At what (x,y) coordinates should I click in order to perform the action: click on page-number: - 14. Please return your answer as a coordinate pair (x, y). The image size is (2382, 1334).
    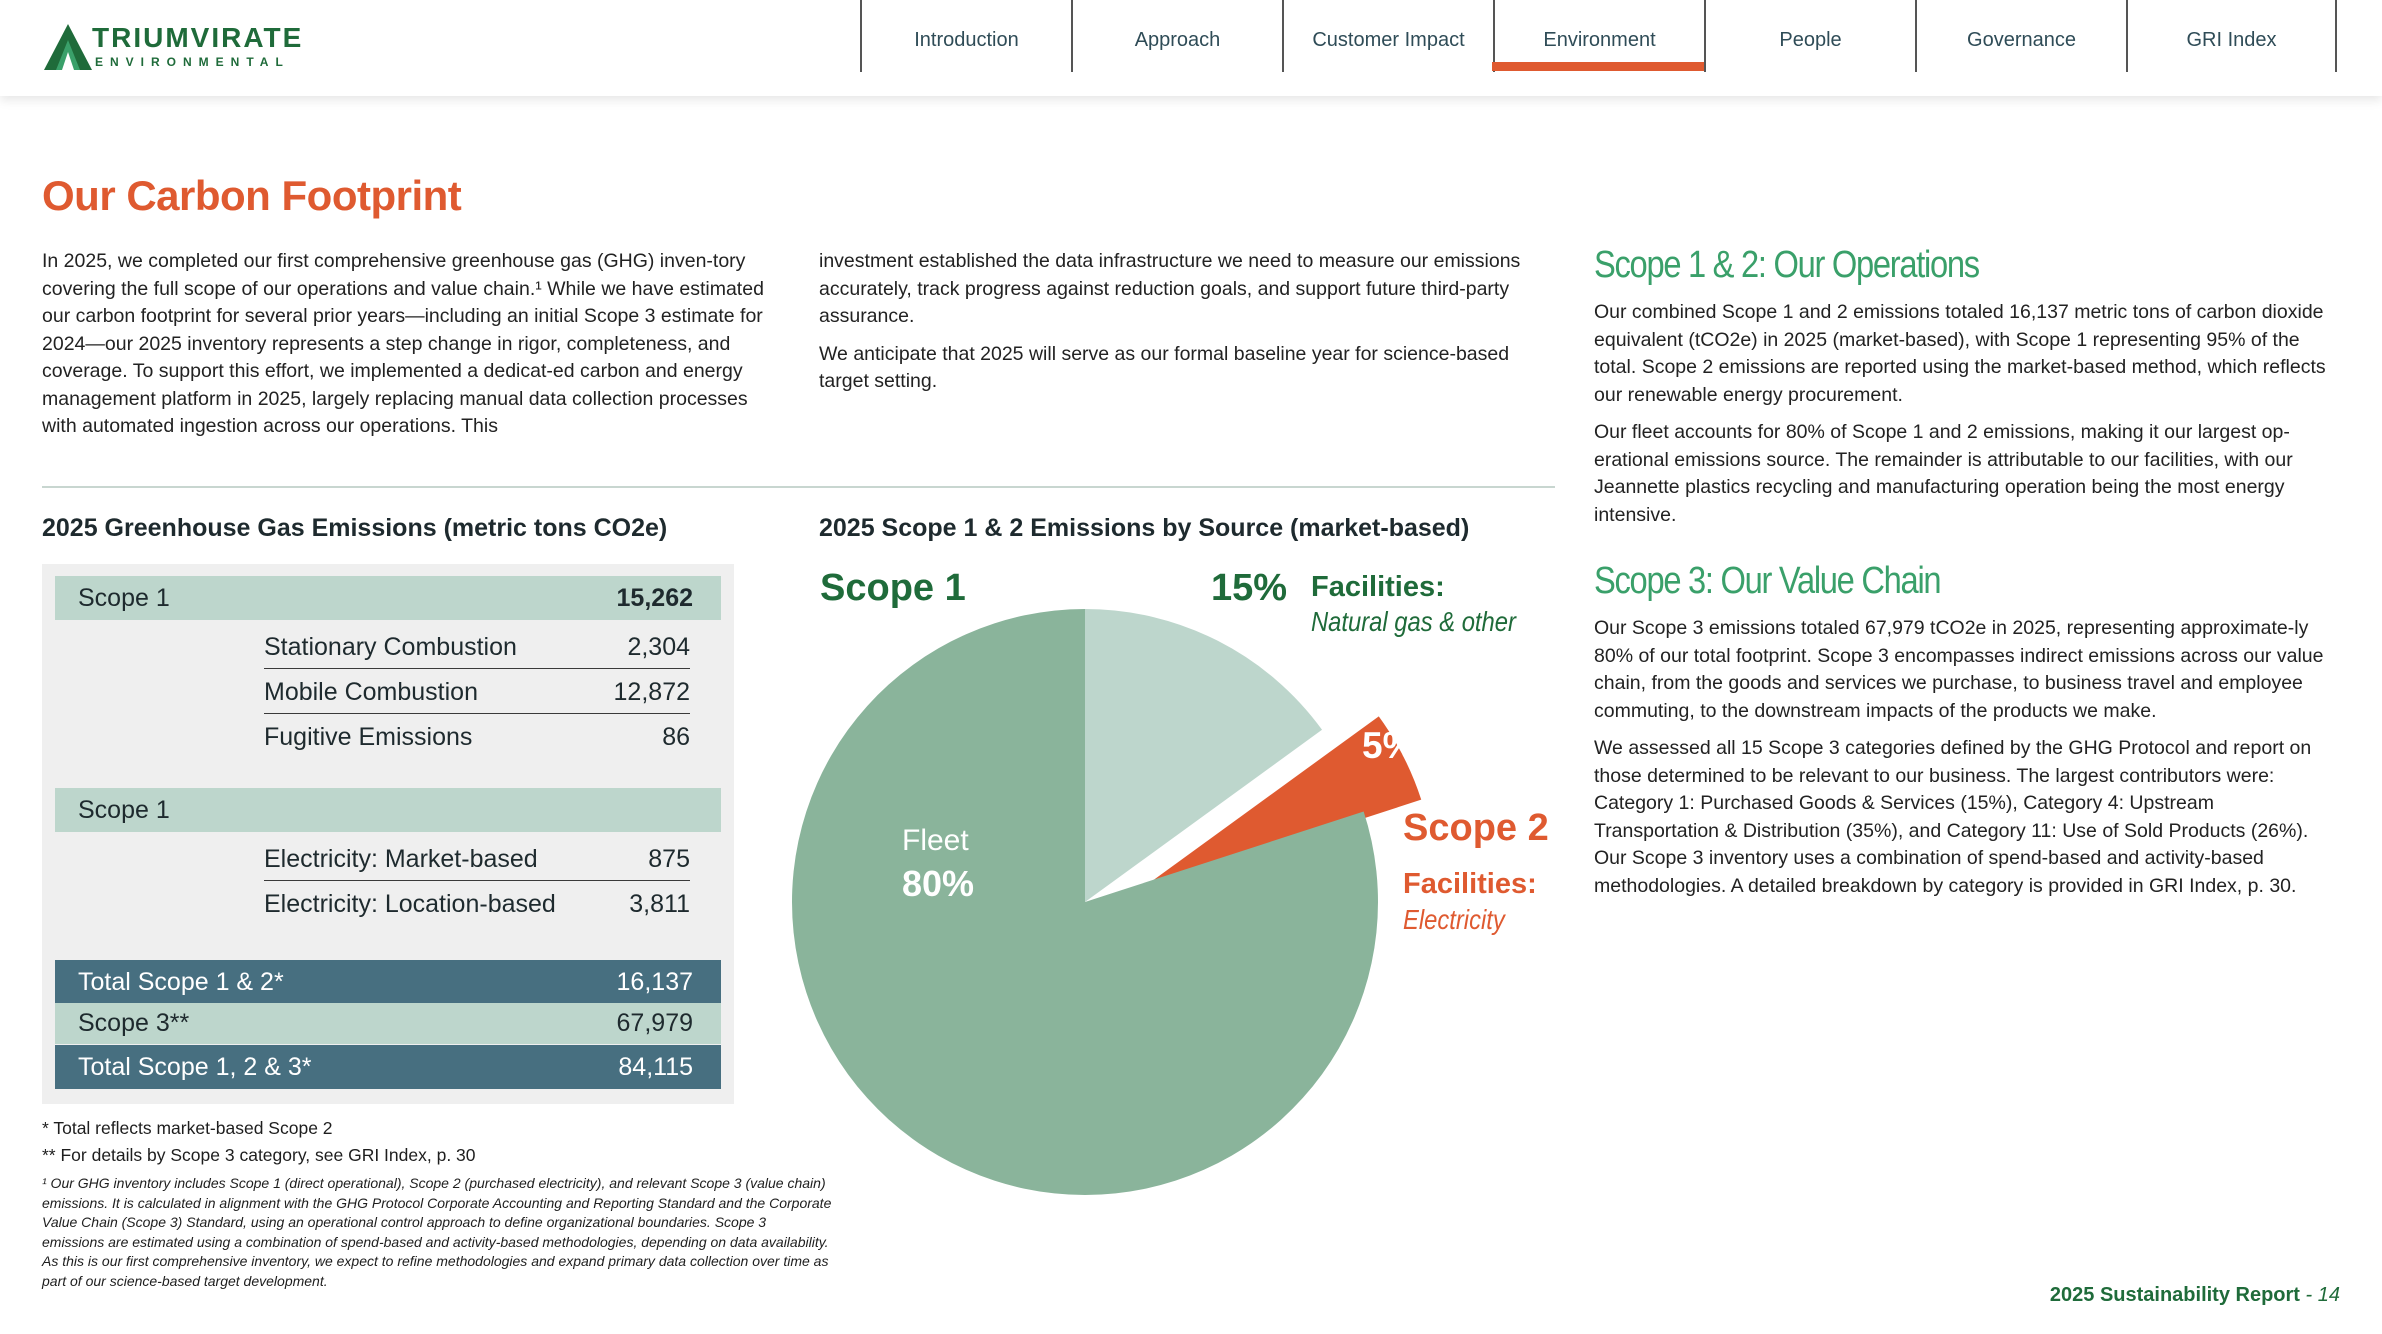
    Looking at the image, I should click on (2322, 1295).